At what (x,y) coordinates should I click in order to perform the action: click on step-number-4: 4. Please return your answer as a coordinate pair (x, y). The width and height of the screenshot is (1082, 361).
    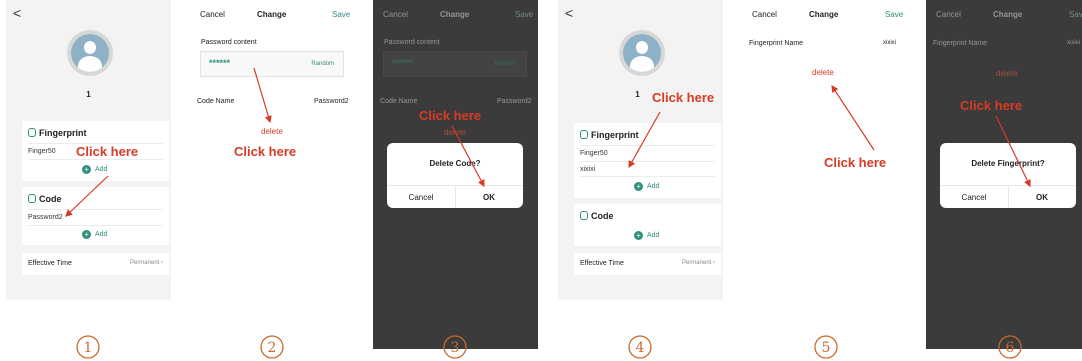
    Looking at the image, I should click on (640, 347).